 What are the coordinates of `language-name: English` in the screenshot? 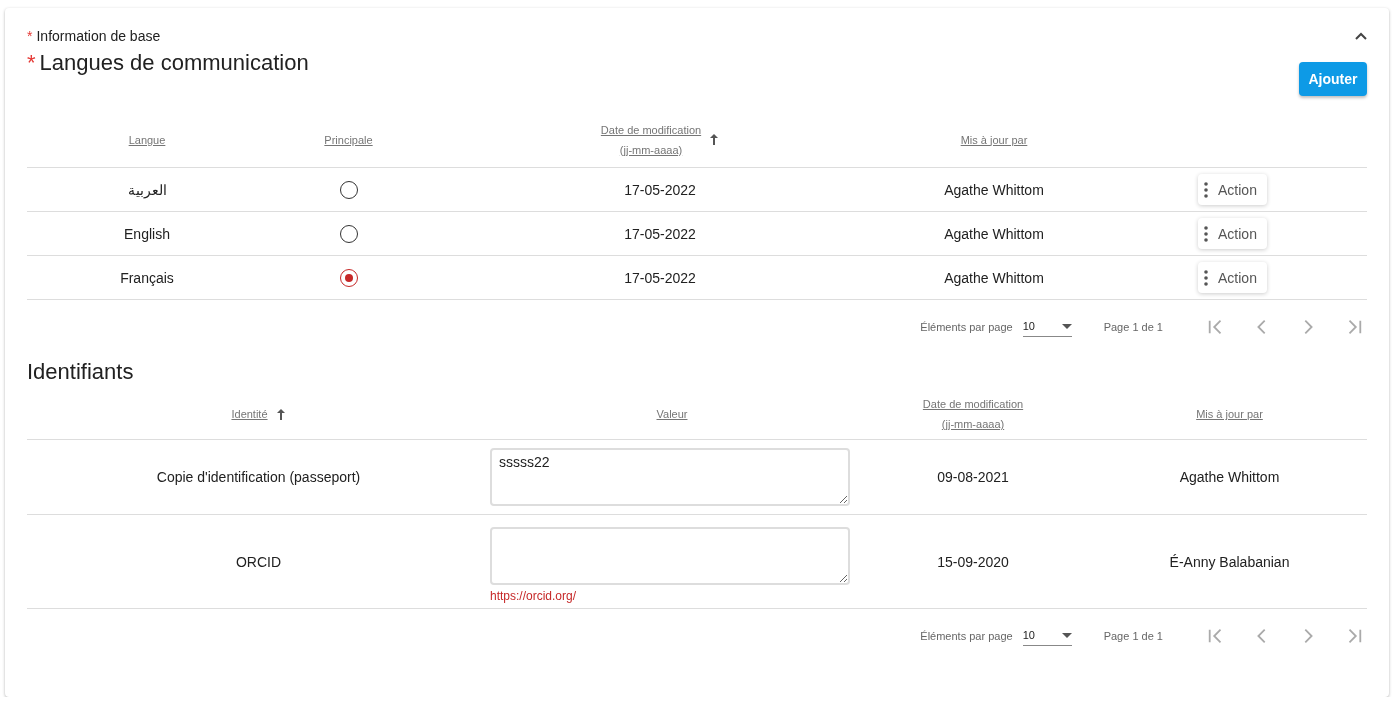 It's located at (147, 233).